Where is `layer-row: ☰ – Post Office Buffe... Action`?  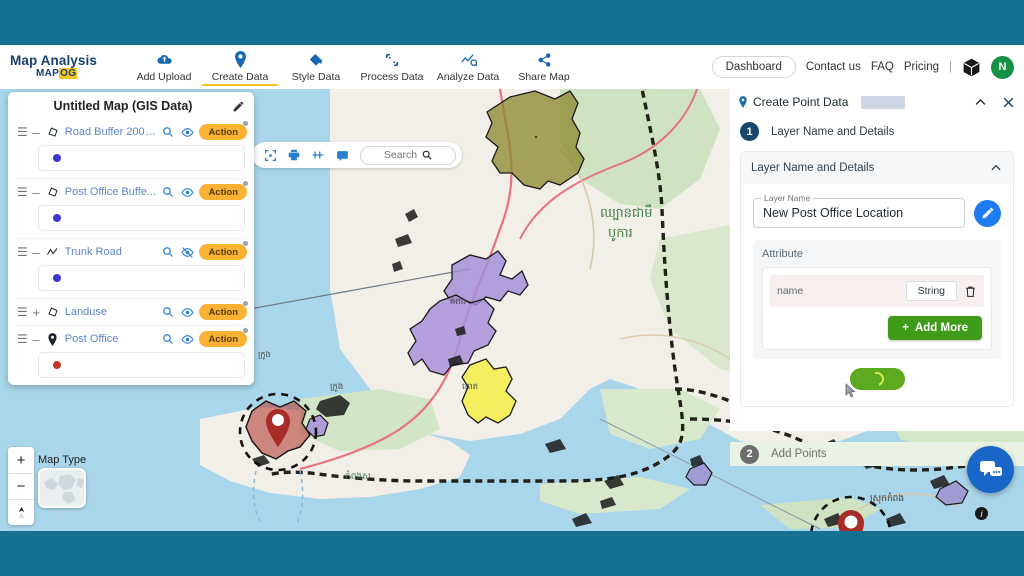 layer-row: ☰ – Post Office Buffe... Action is located at coordinates (131, 192).